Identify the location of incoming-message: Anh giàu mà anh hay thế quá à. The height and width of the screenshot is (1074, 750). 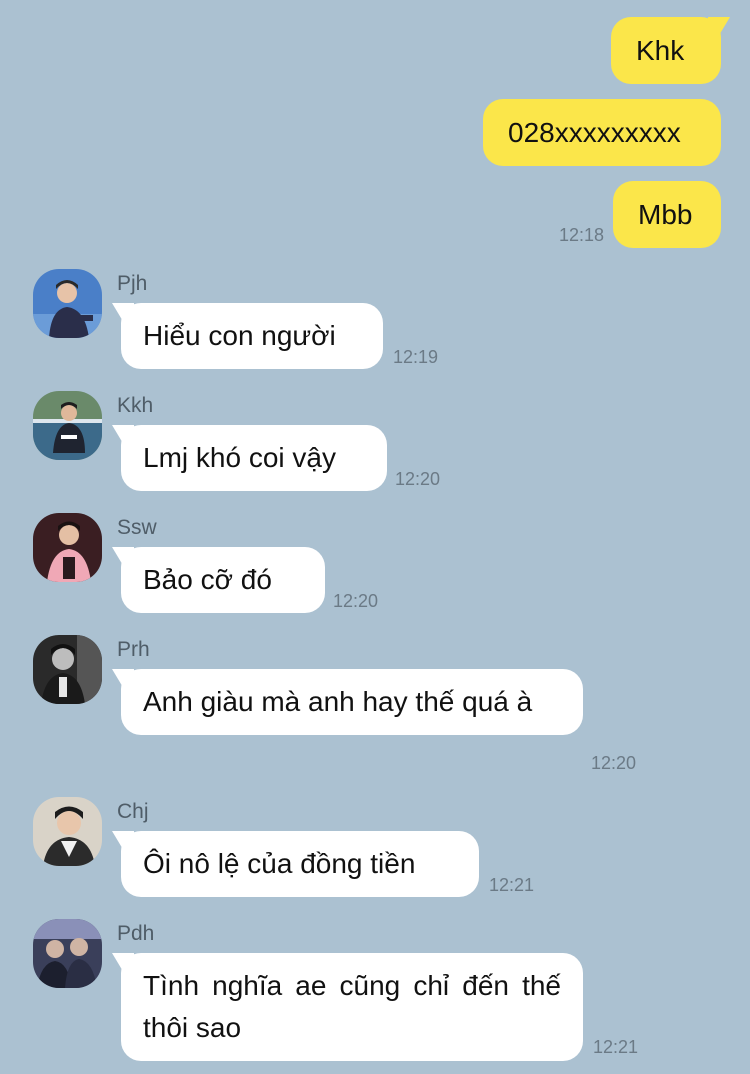
(347, 702).